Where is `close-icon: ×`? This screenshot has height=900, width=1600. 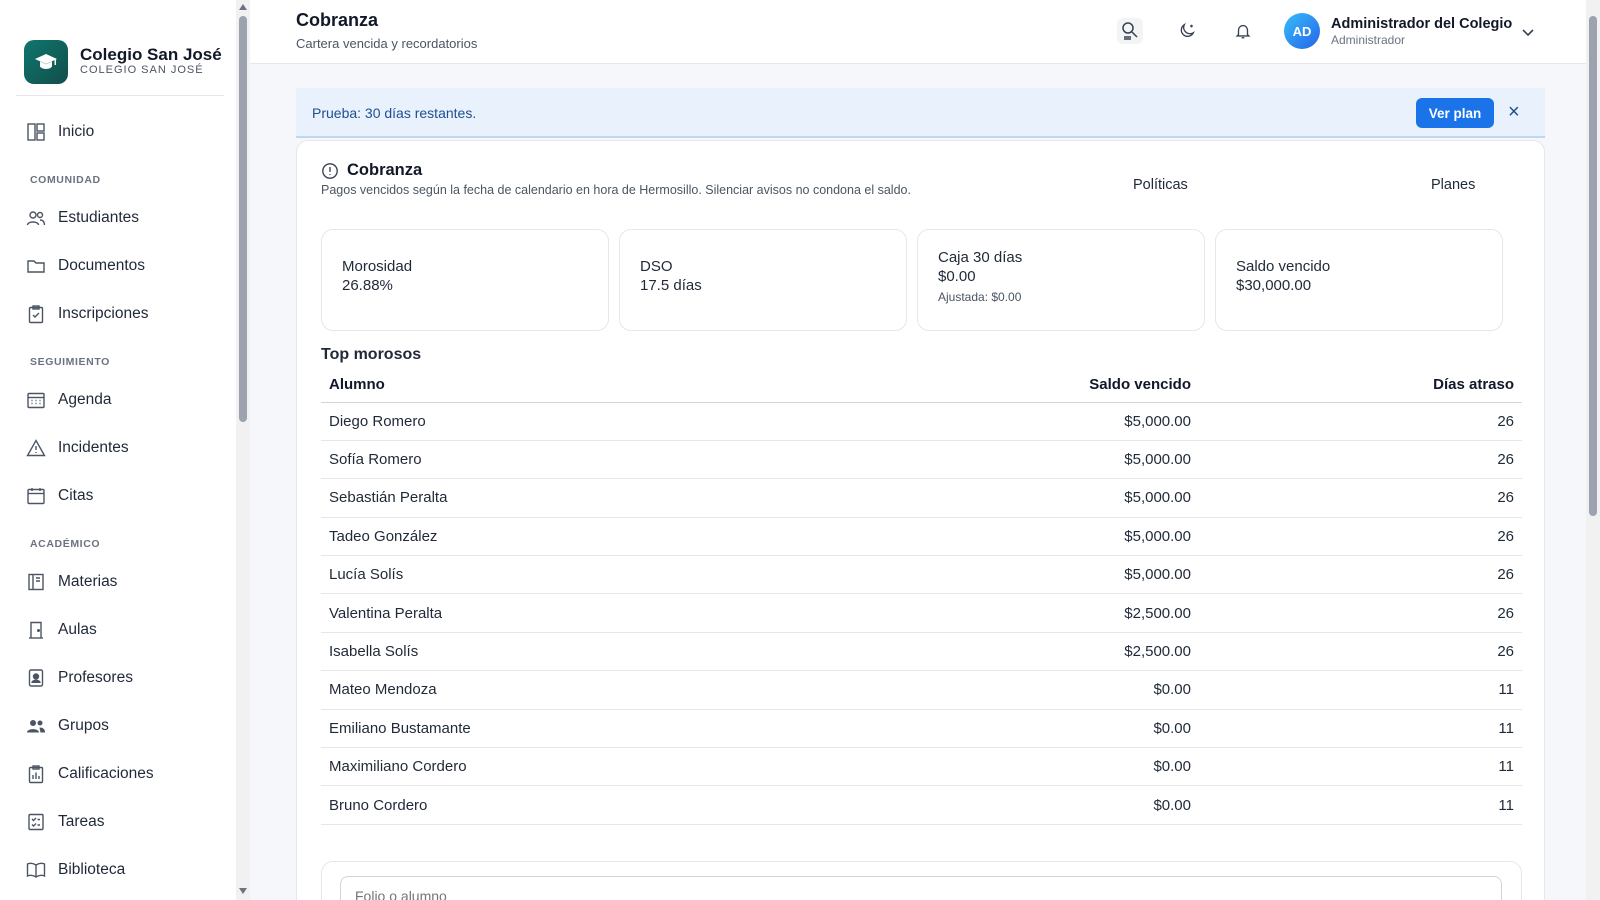
close-icon: × is located at coordinates (1514, 112).